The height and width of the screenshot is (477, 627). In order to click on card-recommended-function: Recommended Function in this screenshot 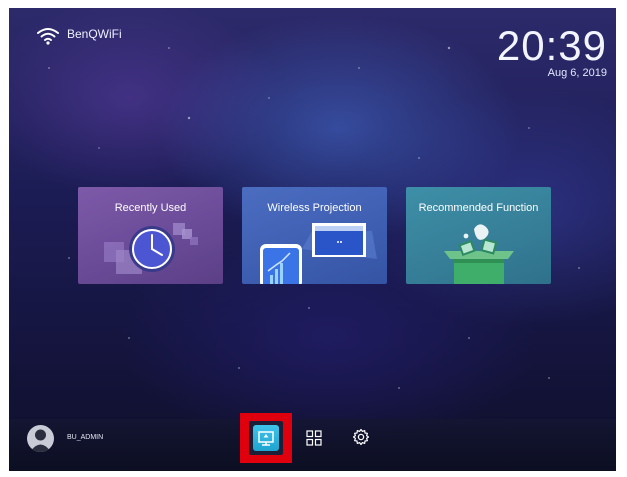, I will do `click(478, 235)`.